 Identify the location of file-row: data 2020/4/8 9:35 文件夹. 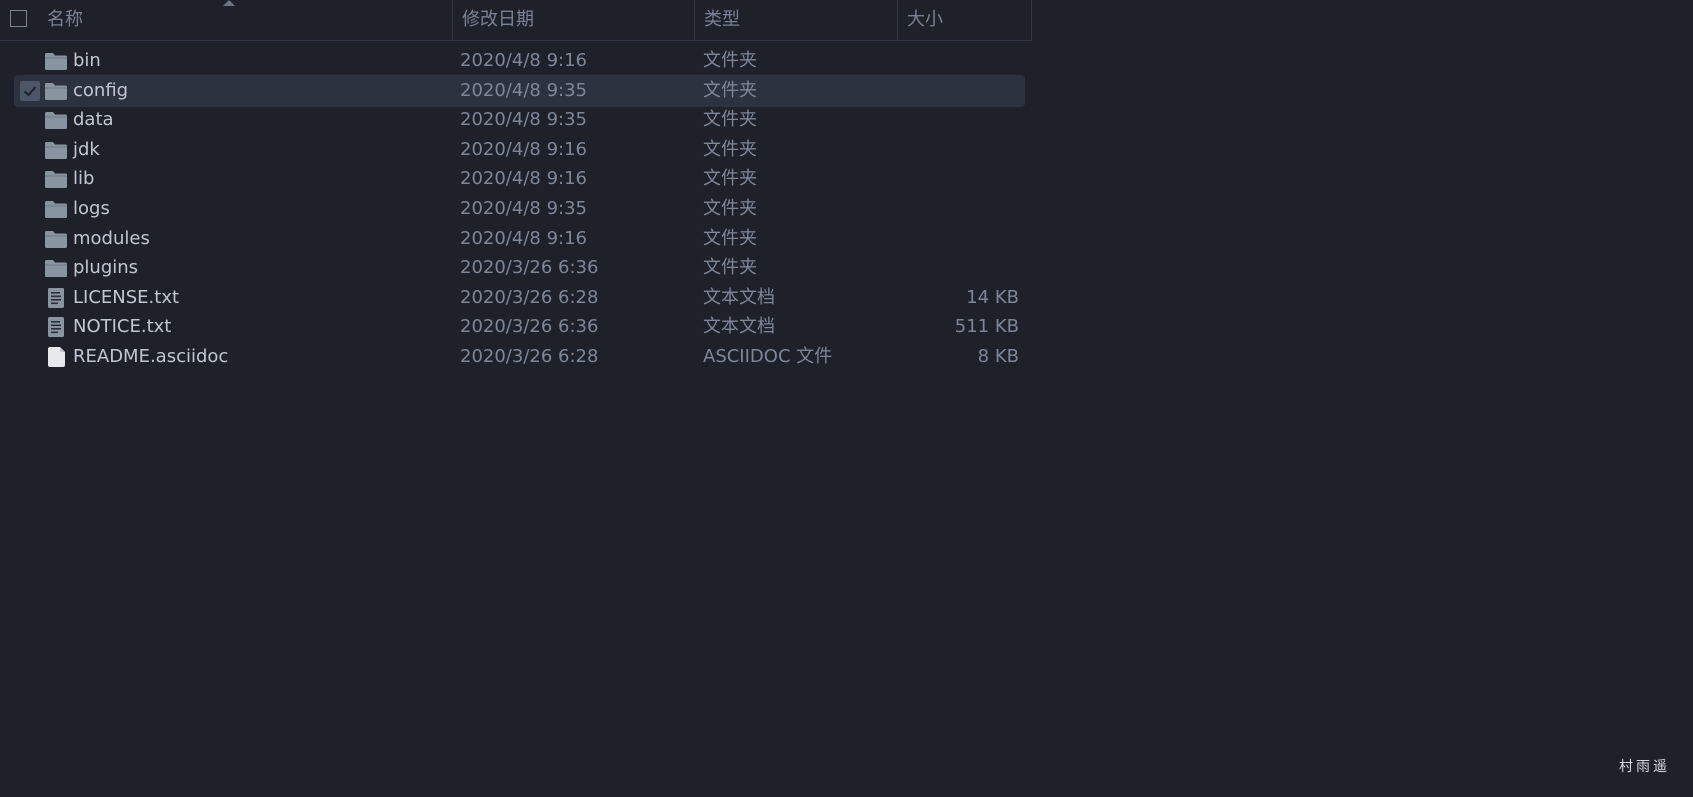
(519, 120).